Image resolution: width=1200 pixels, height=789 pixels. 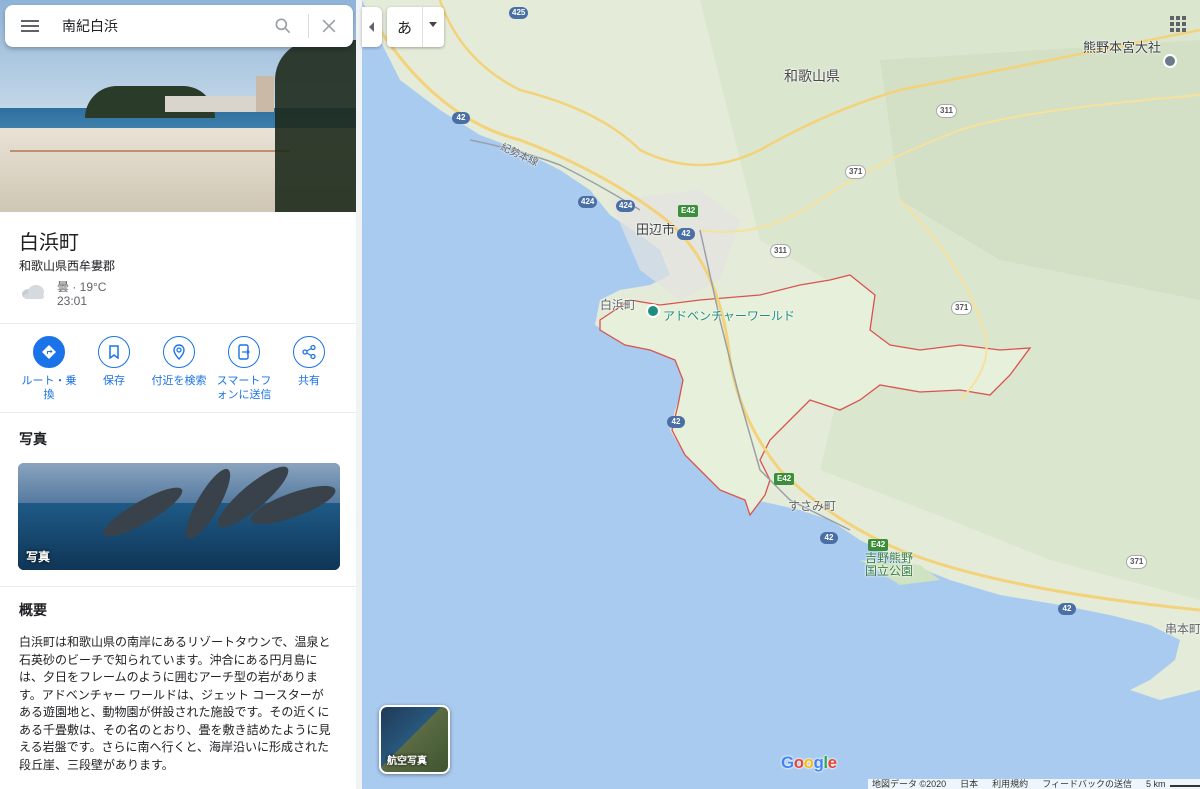 I want to click on save-button: 保存, so click(x=114, y=362).